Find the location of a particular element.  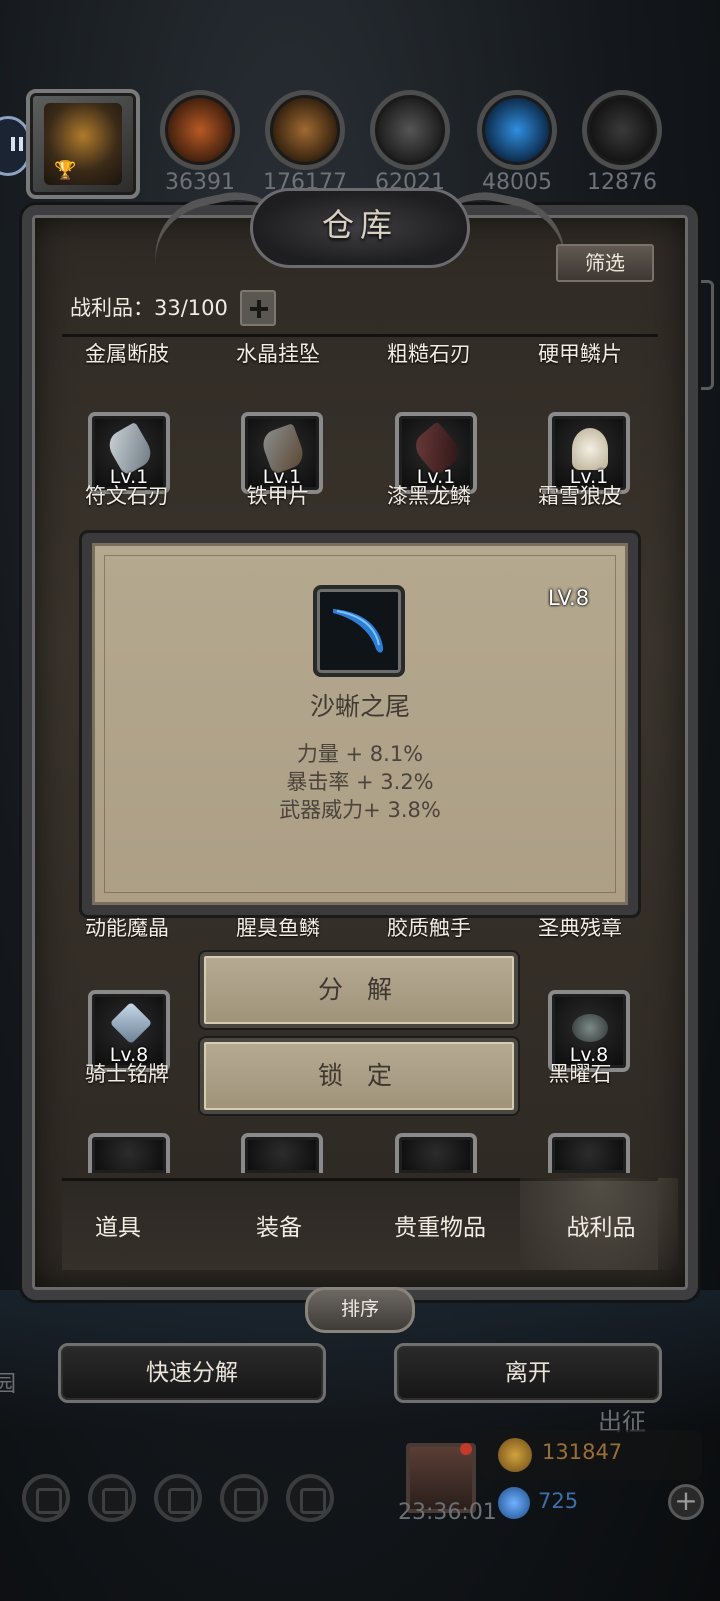

nav-helm-icon is located at coordinates (178, 1498).